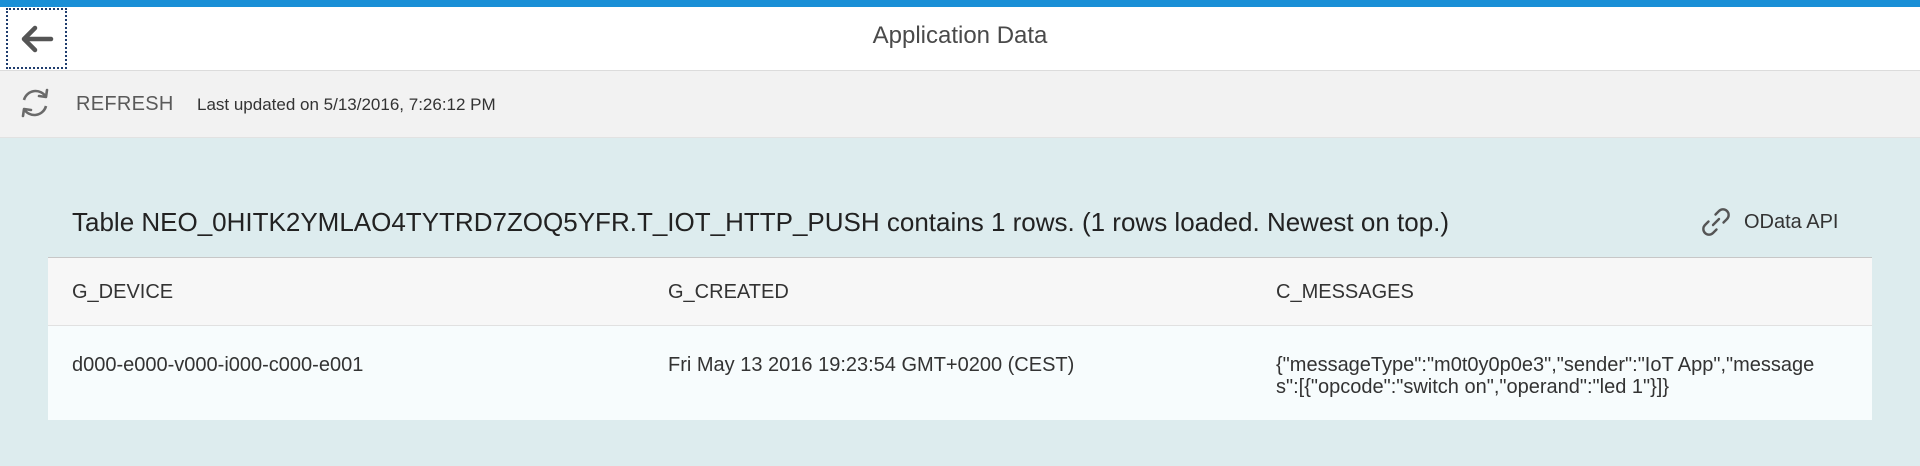 This screenshot has width=1920, height=466. I want to click on top-accent-bar, so click(960, 3).